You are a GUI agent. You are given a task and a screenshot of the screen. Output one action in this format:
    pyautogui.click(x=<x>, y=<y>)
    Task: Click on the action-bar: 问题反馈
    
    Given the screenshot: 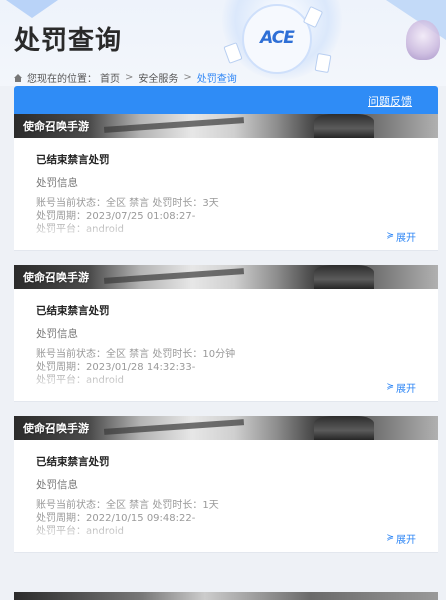 What is the action you would take?
    pyautogui.click(x=226, y=100)
    